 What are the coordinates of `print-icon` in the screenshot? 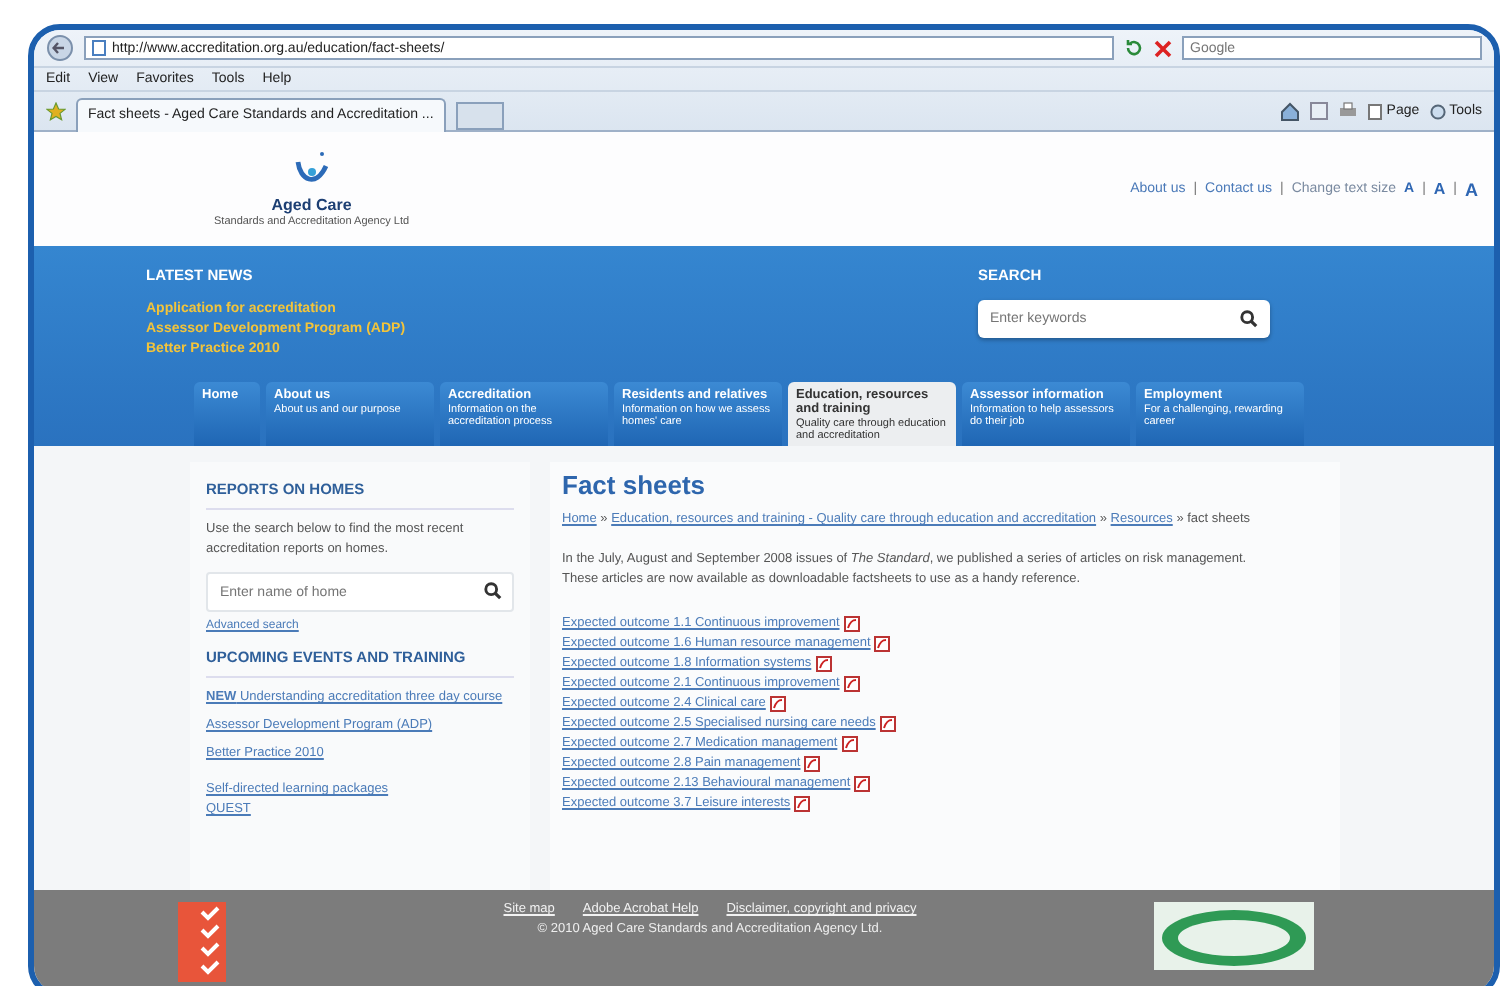 It's located at (1348, 111).